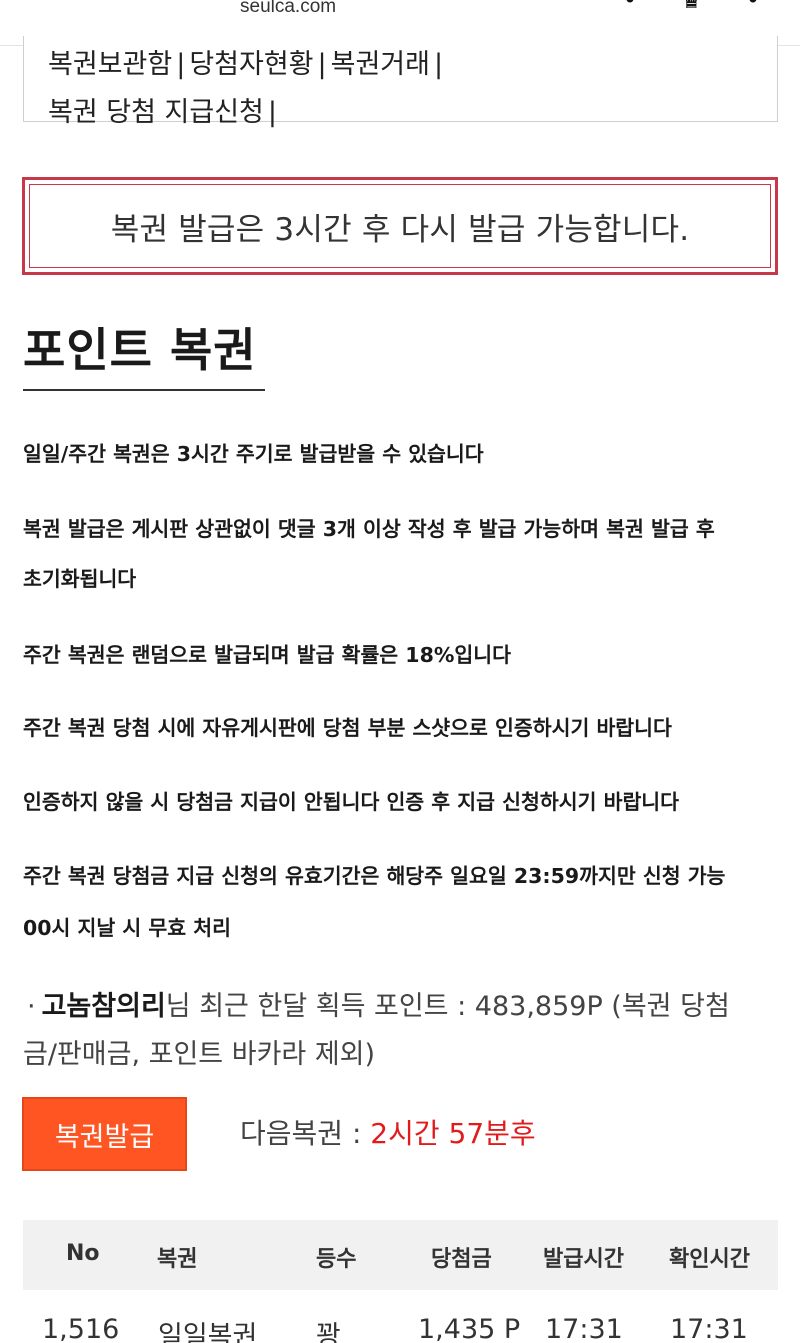 This screenshot has height=1343, width=800. I want to click on cell-no: 1,516, so click(81, 1328).